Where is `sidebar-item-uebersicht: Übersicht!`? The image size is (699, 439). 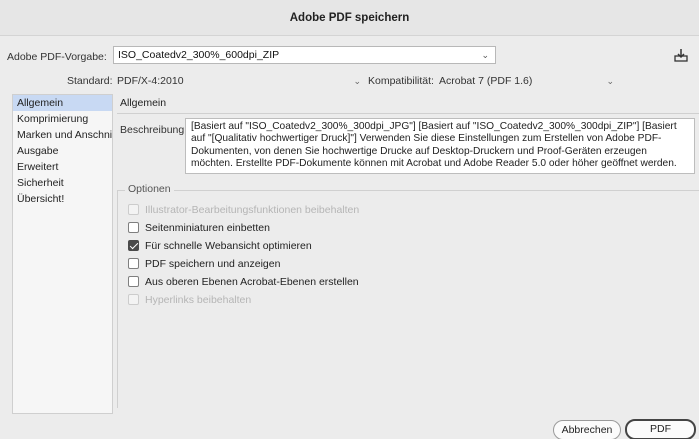 sidebar-item-uebersicht: Übersicht! is located at coordinates (62, 199).